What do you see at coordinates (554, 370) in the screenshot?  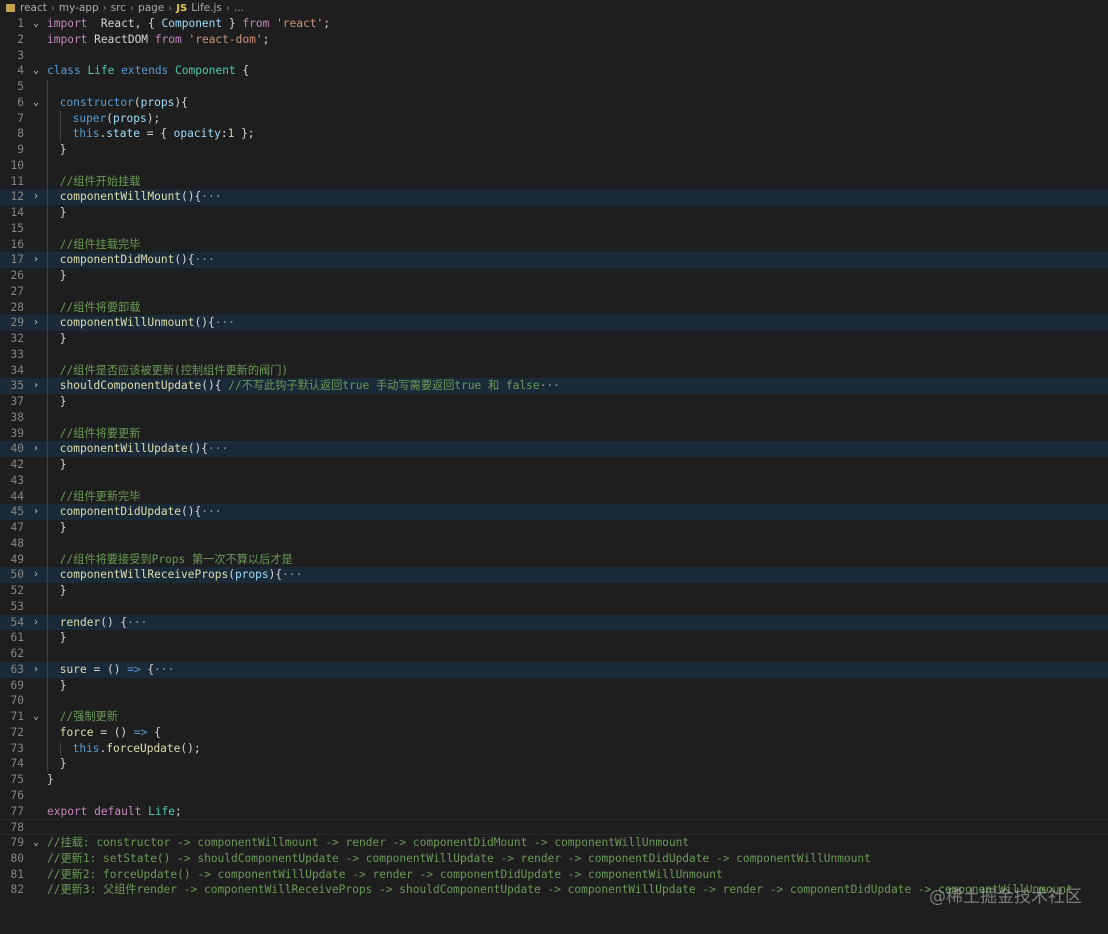 I see `code-line: 34 //组件是否应该被更新(控制组件更新的阀门)` at bounding box center [554, 370].